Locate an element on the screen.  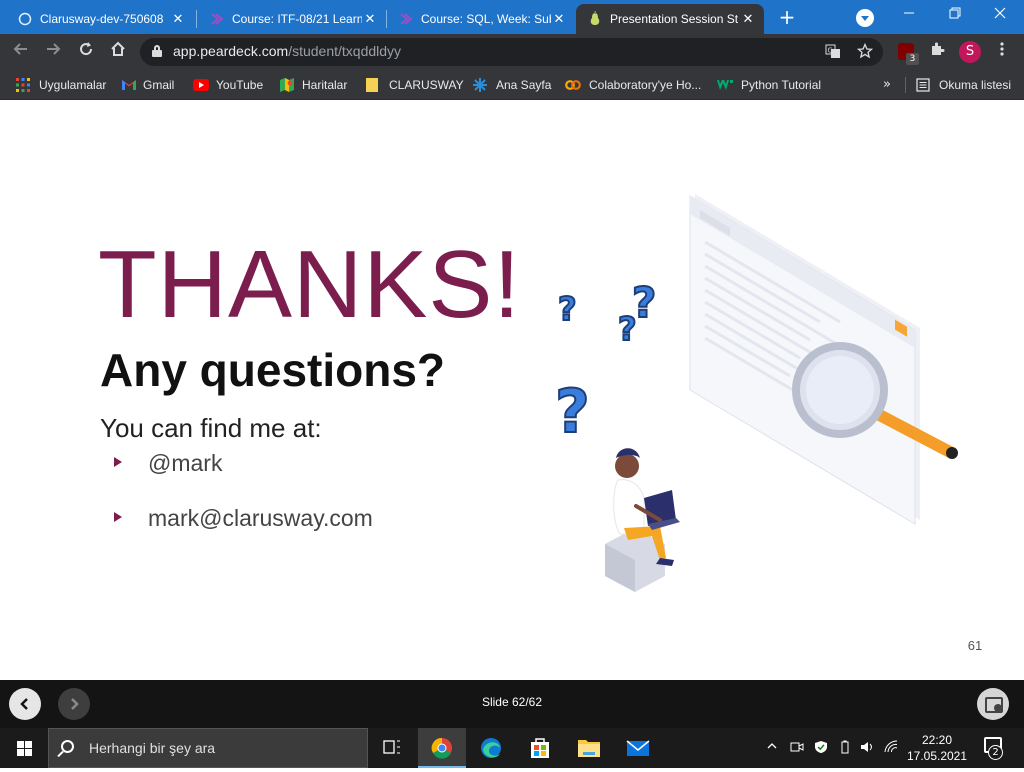
bookmark-label: CLARUSWAY is located at coordinates (426, 85).